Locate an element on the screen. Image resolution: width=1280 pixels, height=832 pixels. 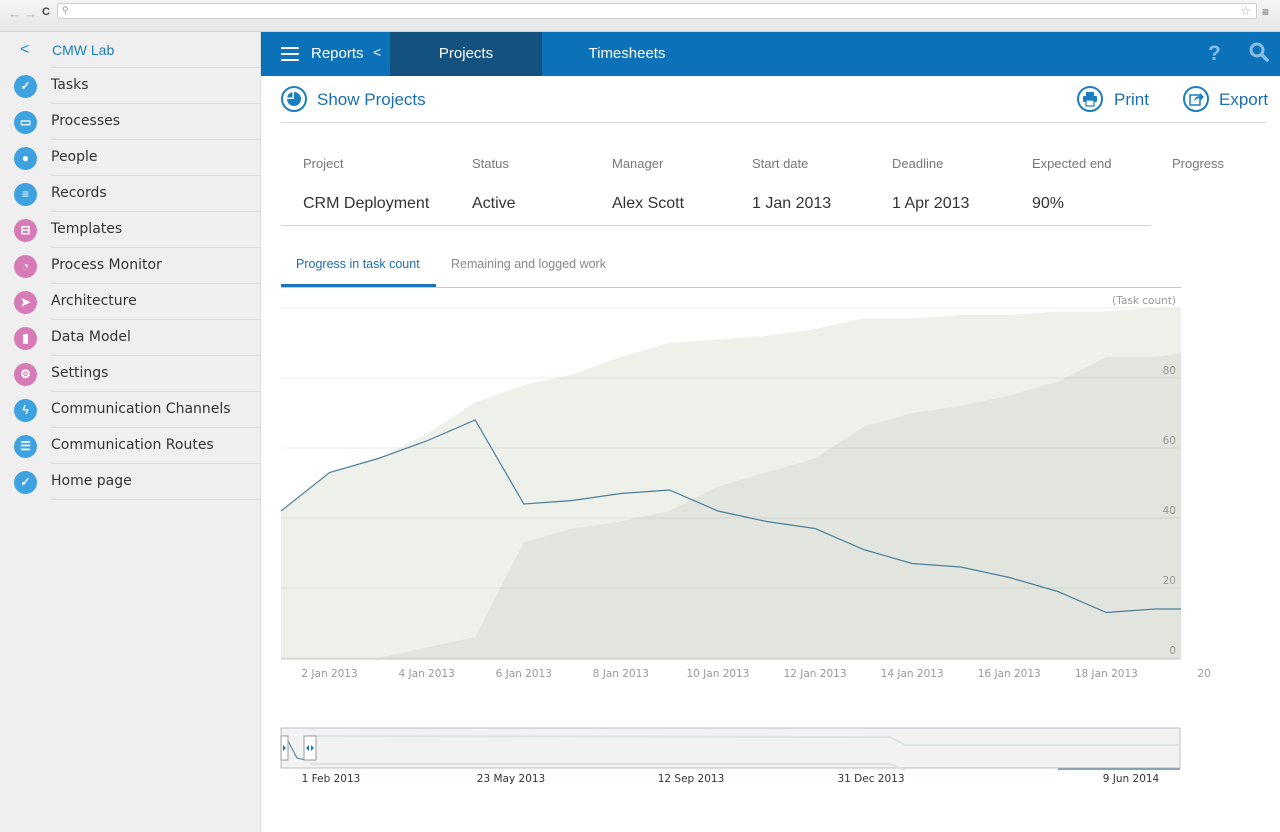
navigator-date-label: 31 Dec 2013 is located at coordinates (870, 779).